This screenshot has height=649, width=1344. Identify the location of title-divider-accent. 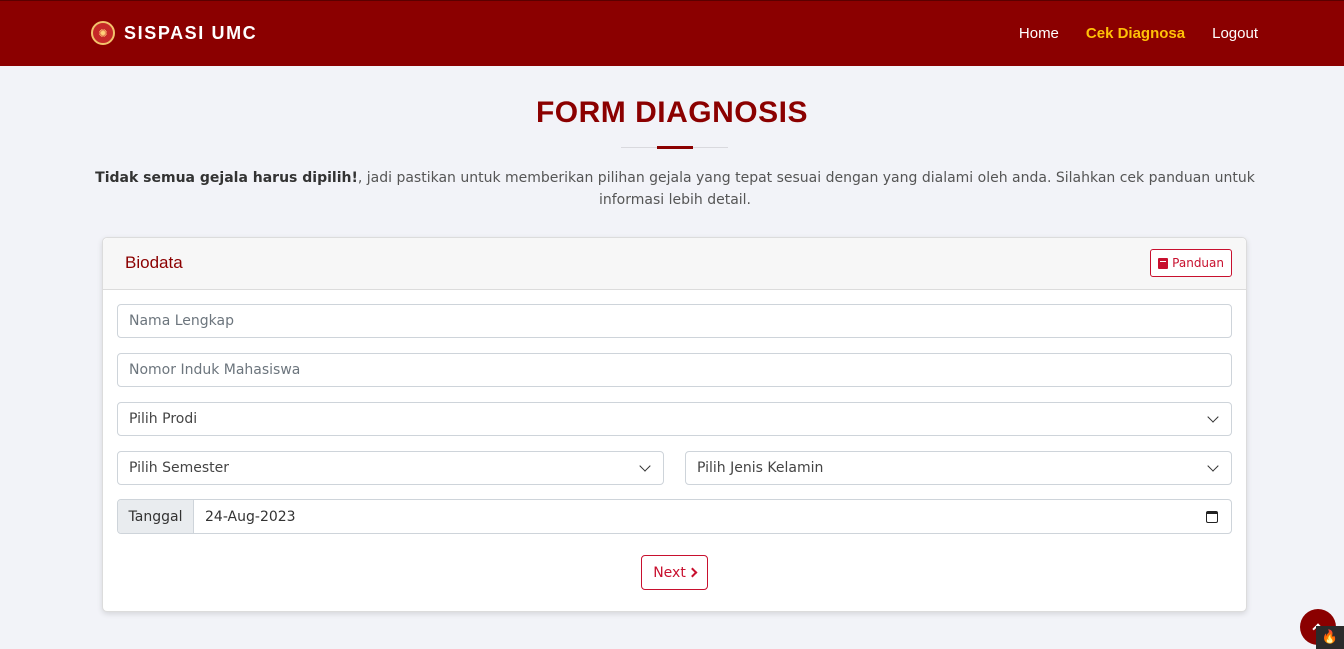
(675, 147).